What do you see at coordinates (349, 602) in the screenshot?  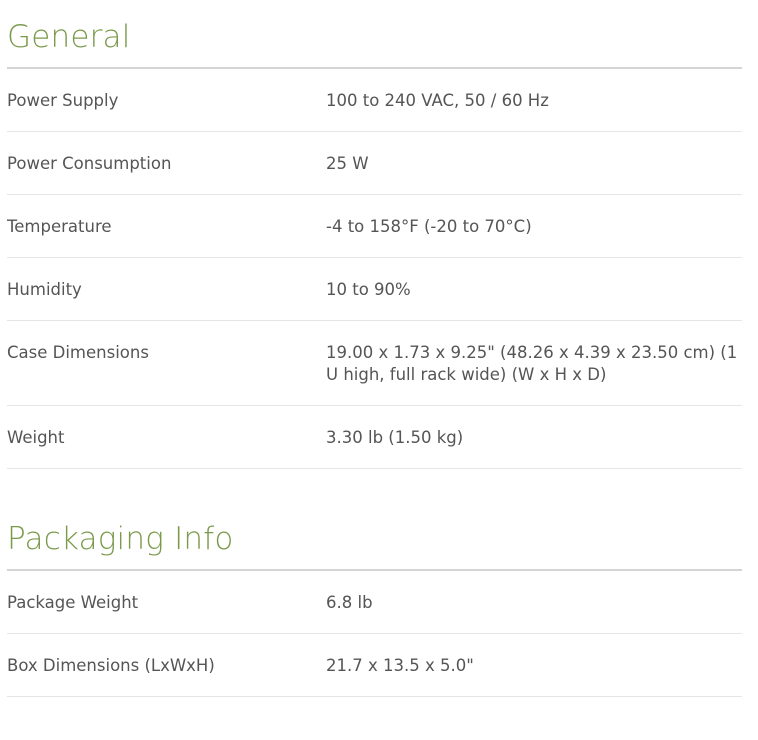 I see `spec-value: 6.8 lb` at bounding box center [349, 602].